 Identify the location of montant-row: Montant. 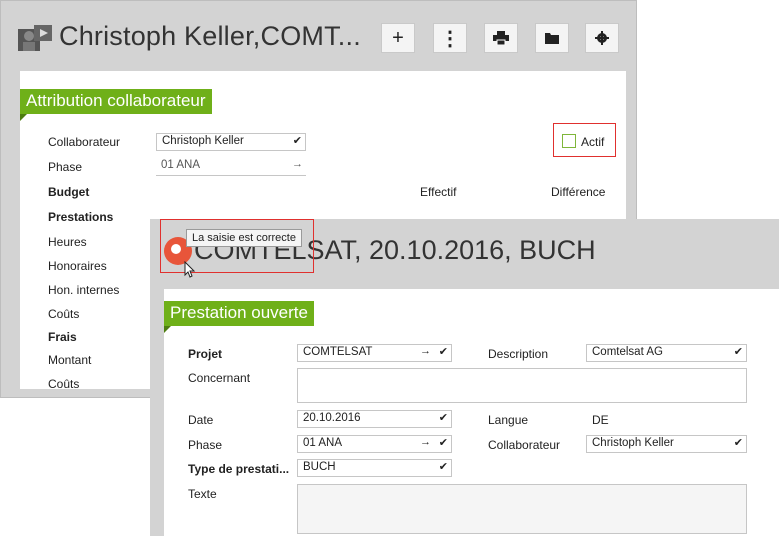
(70, 360).